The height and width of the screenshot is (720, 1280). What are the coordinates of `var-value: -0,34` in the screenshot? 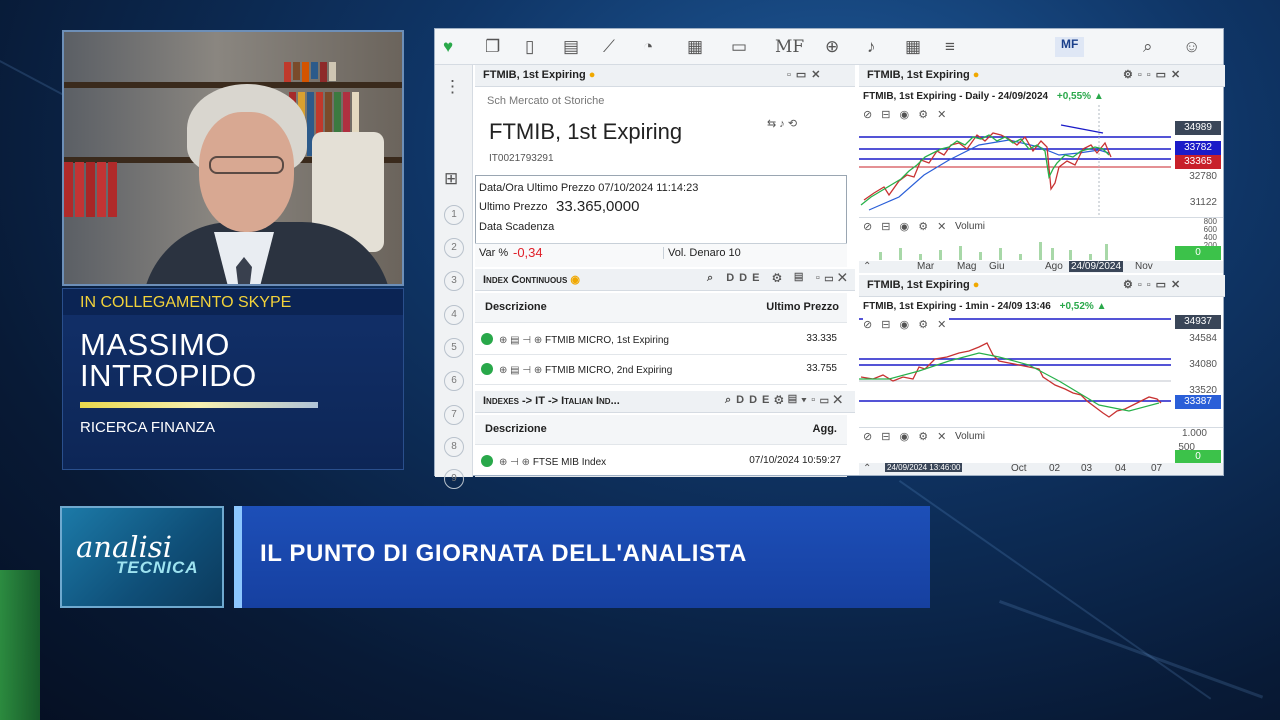 It's located at (528, 252).